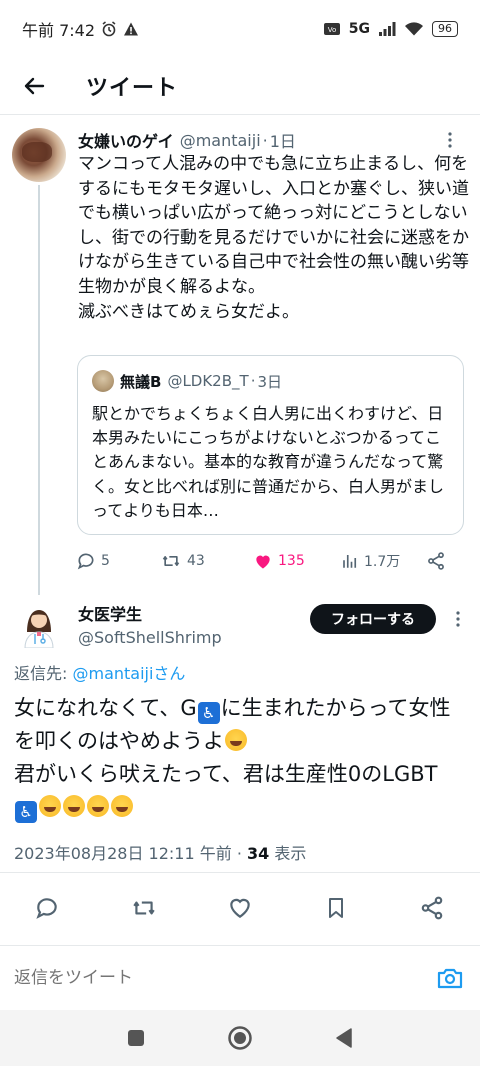 The image size is (480, 1066). I want to click on retweet-count: 43, so click(196, 561).